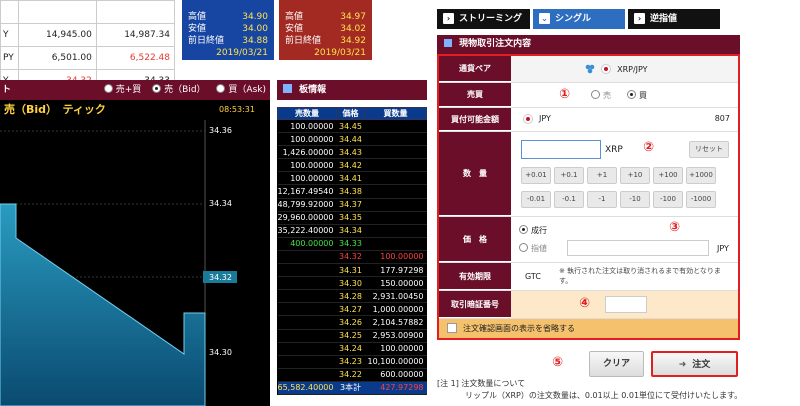 Image resolution: width=800 pixels, height=406 pixels. I want to click on qty-step-button: +0.1, so click(569, 175).